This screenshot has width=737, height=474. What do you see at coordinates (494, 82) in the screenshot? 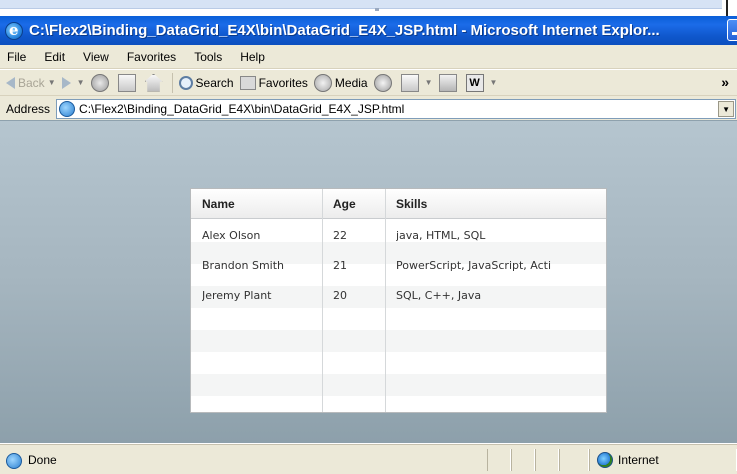
I see `edit-dropdown-icon: ▼` at bounding box center [494, 82].